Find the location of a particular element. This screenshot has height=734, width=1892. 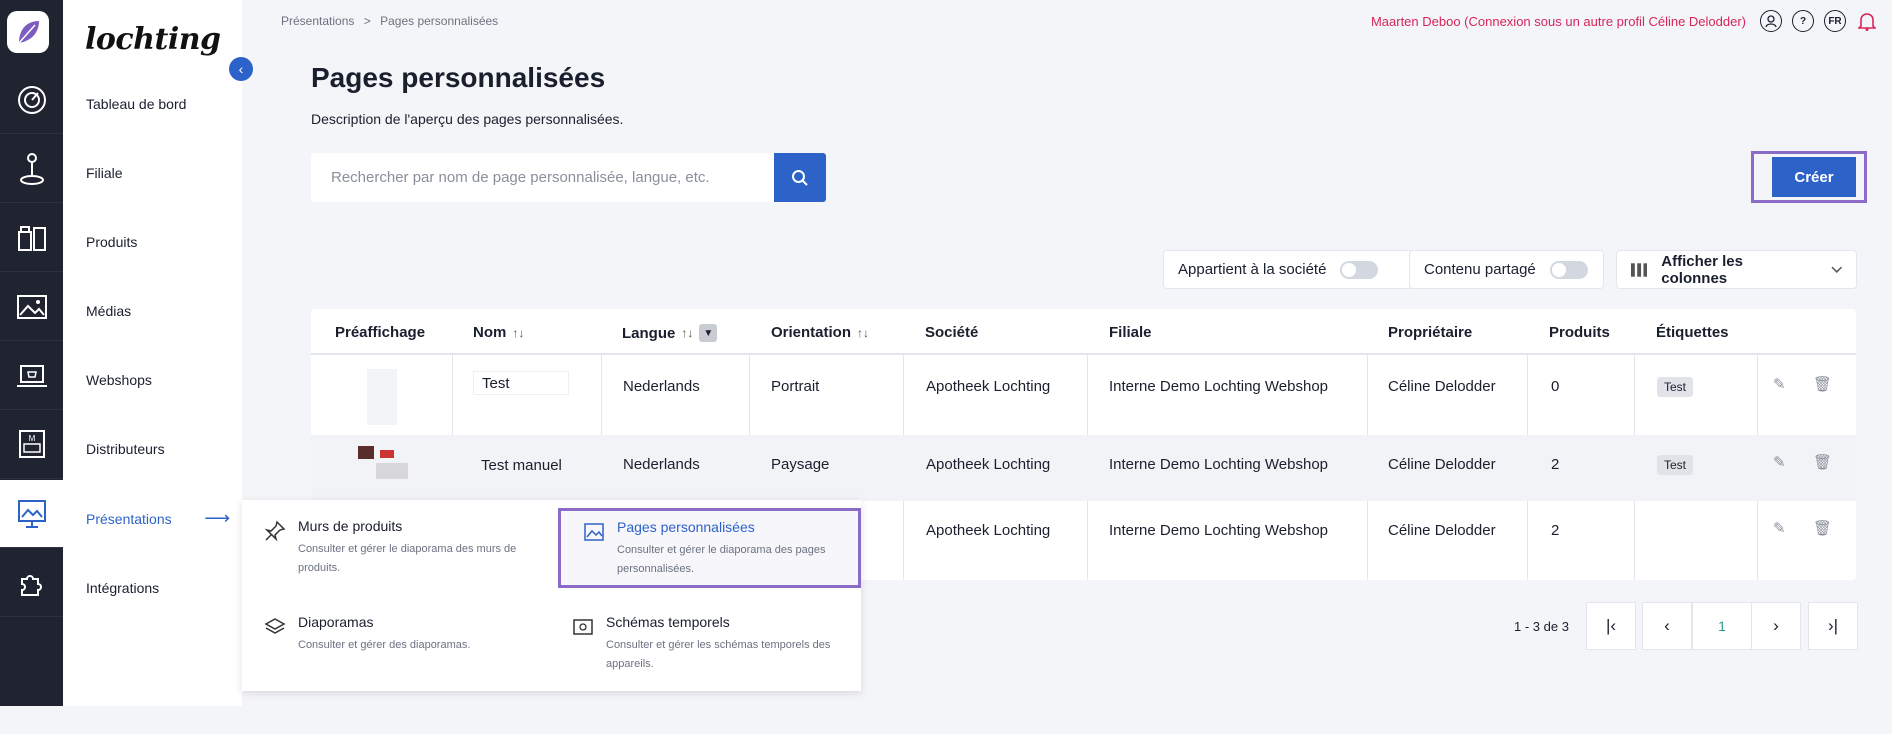

search-button is located at coordinates (800, 177).